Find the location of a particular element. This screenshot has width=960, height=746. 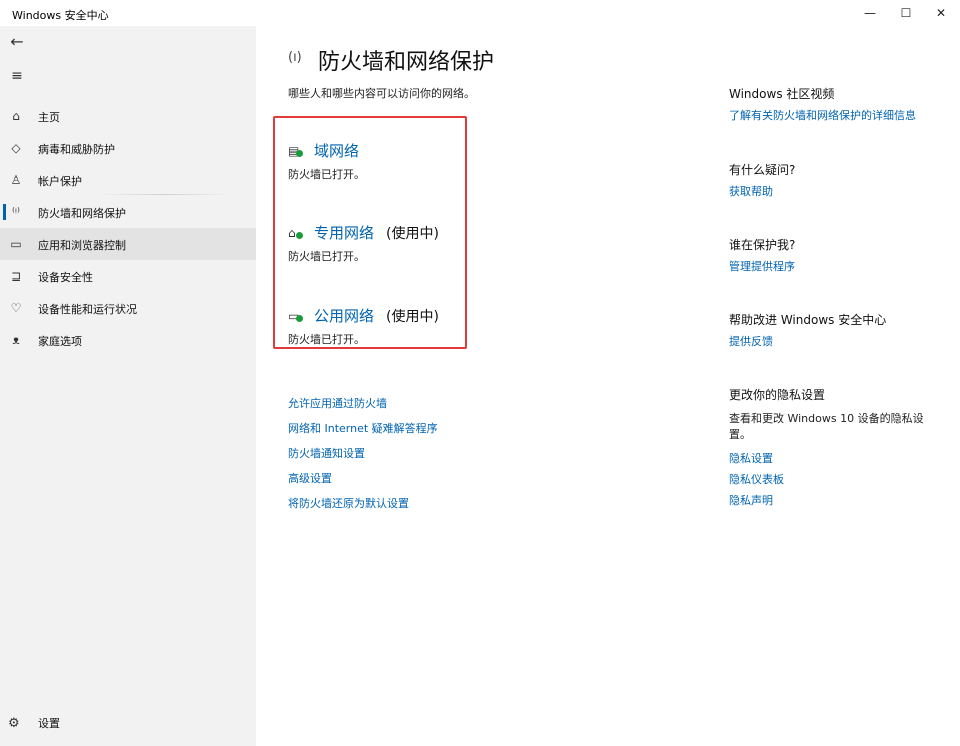

sidebar-item-label: 帐户保护 is located at coordinates (60, 181).